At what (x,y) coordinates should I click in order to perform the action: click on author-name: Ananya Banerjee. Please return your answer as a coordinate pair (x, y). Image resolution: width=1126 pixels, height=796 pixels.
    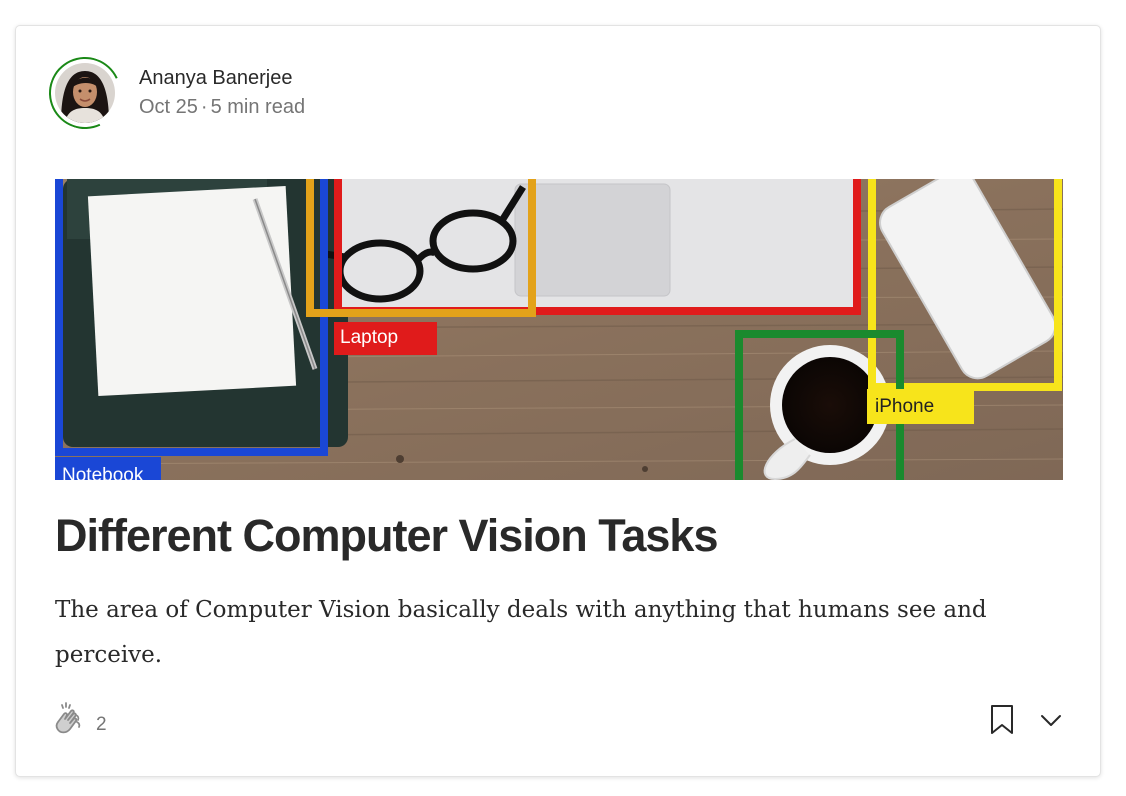
    Looking at the image, I should click on (222, 78).